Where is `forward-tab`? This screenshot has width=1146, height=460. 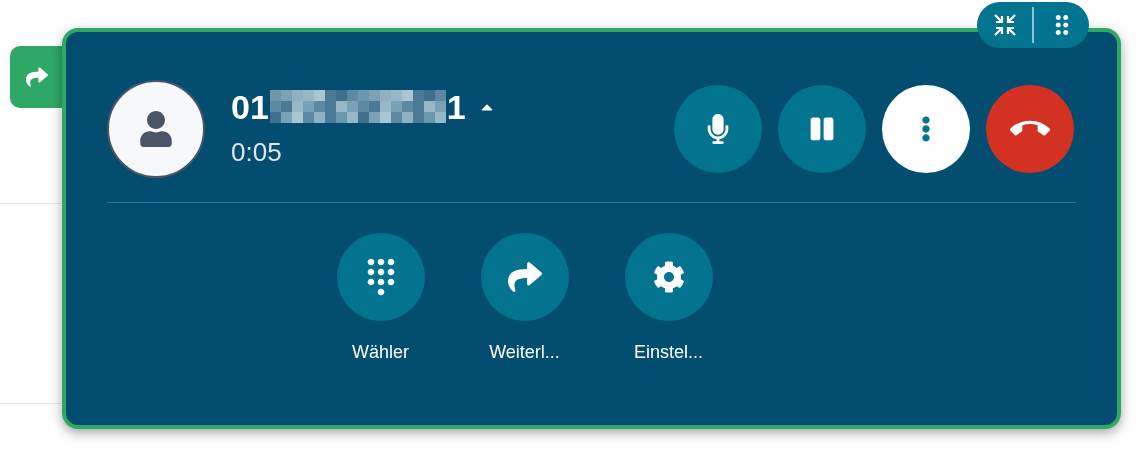 forward-tab is located at coordinates (36, 77).